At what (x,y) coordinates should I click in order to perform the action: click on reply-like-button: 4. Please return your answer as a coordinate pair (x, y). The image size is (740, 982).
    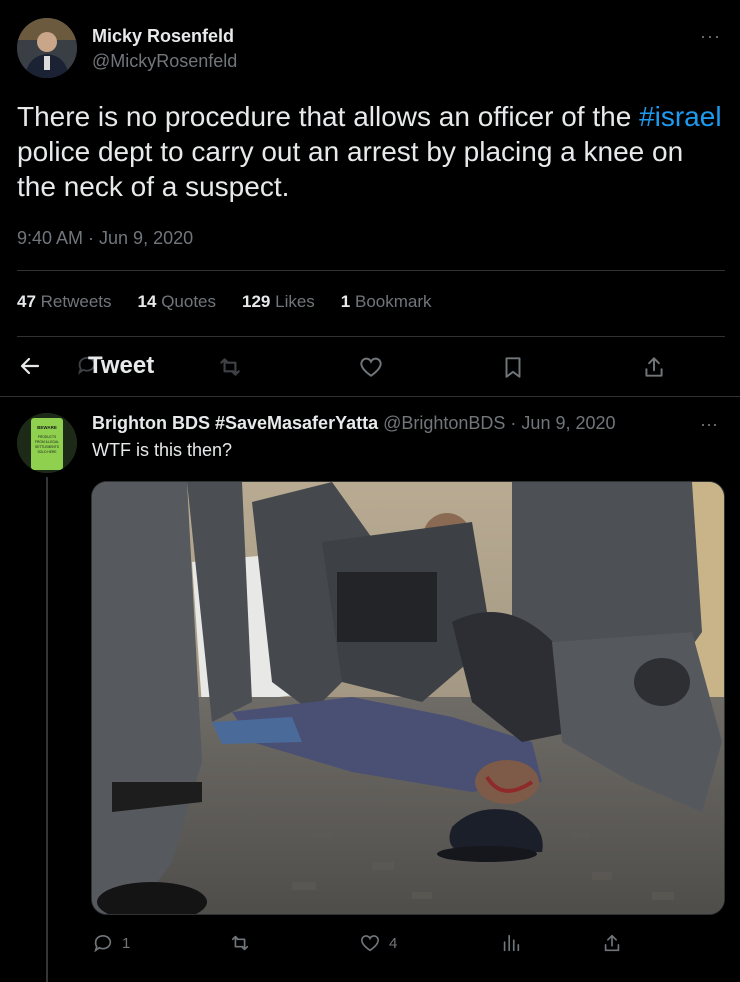
    Looking at the image, I should click on (378, 943).